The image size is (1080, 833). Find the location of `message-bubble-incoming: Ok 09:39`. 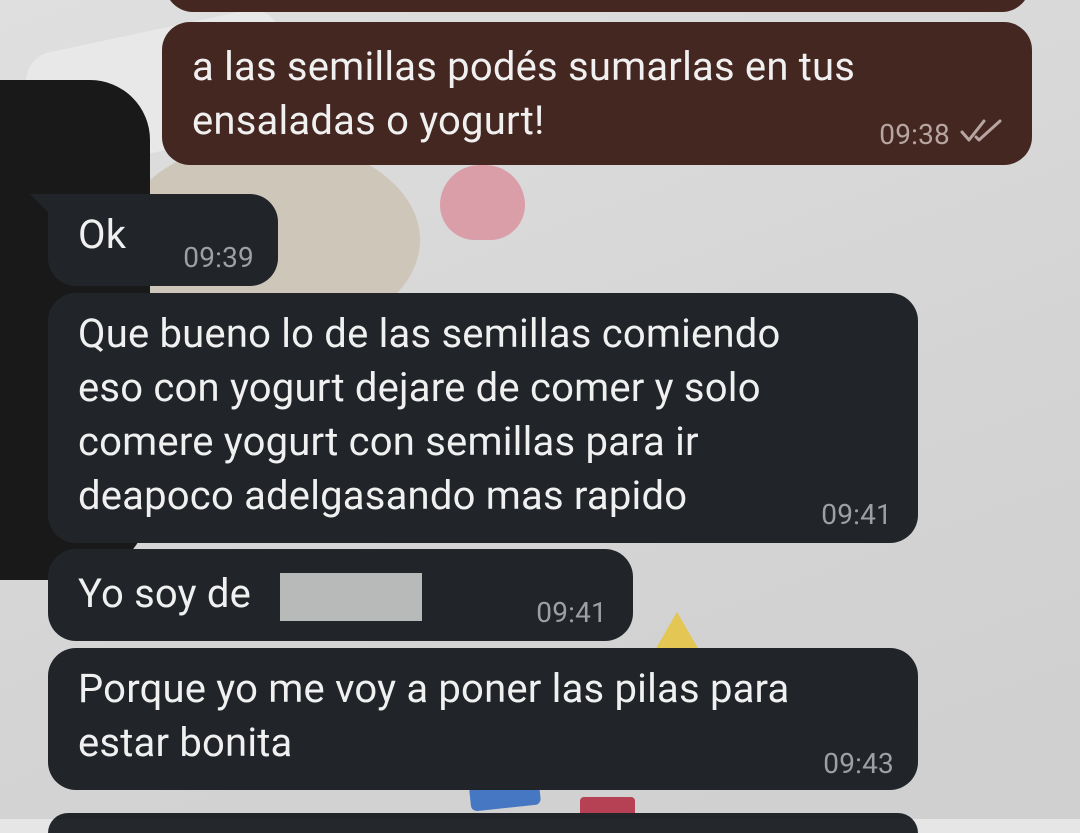

message-bubble-incoming: Ok 09:39 is located at coordinates (154, 240).